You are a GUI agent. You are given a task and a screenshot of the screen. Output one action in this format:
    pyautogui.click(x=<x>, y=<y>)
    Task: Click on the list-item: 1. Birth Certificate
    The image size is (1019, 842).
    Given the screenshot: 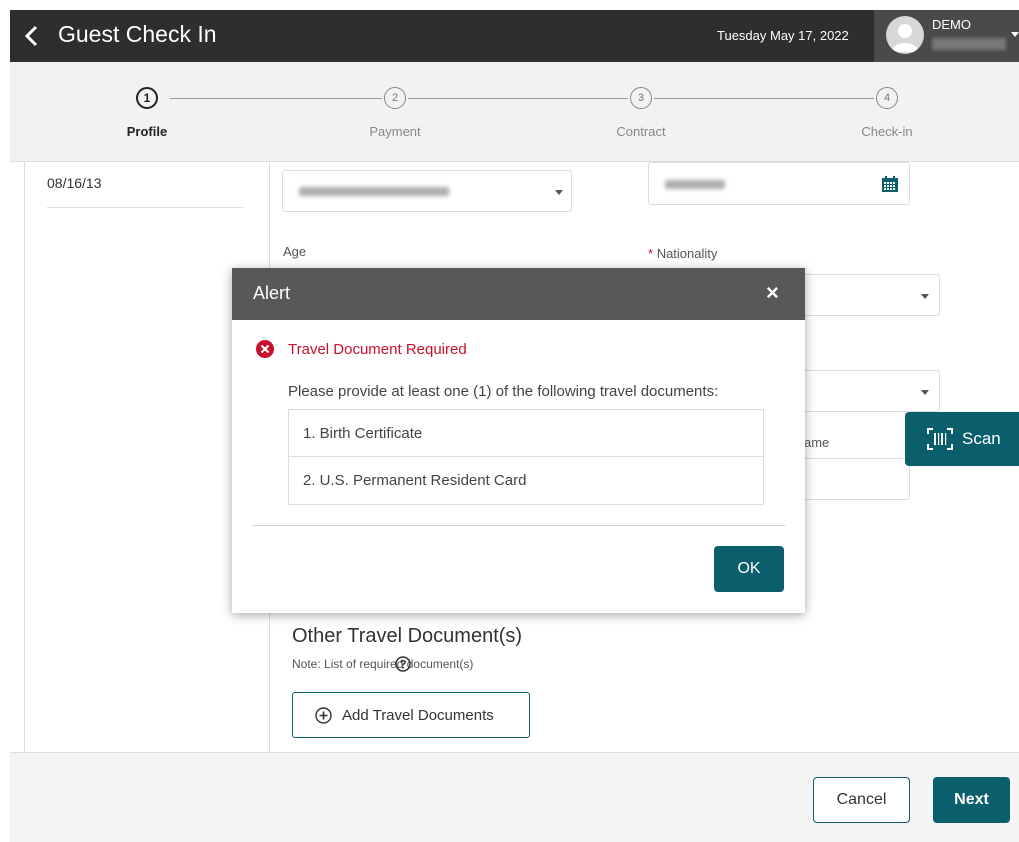 What is the action you would take?
    pyautogui.click(x=526, y=433)
    